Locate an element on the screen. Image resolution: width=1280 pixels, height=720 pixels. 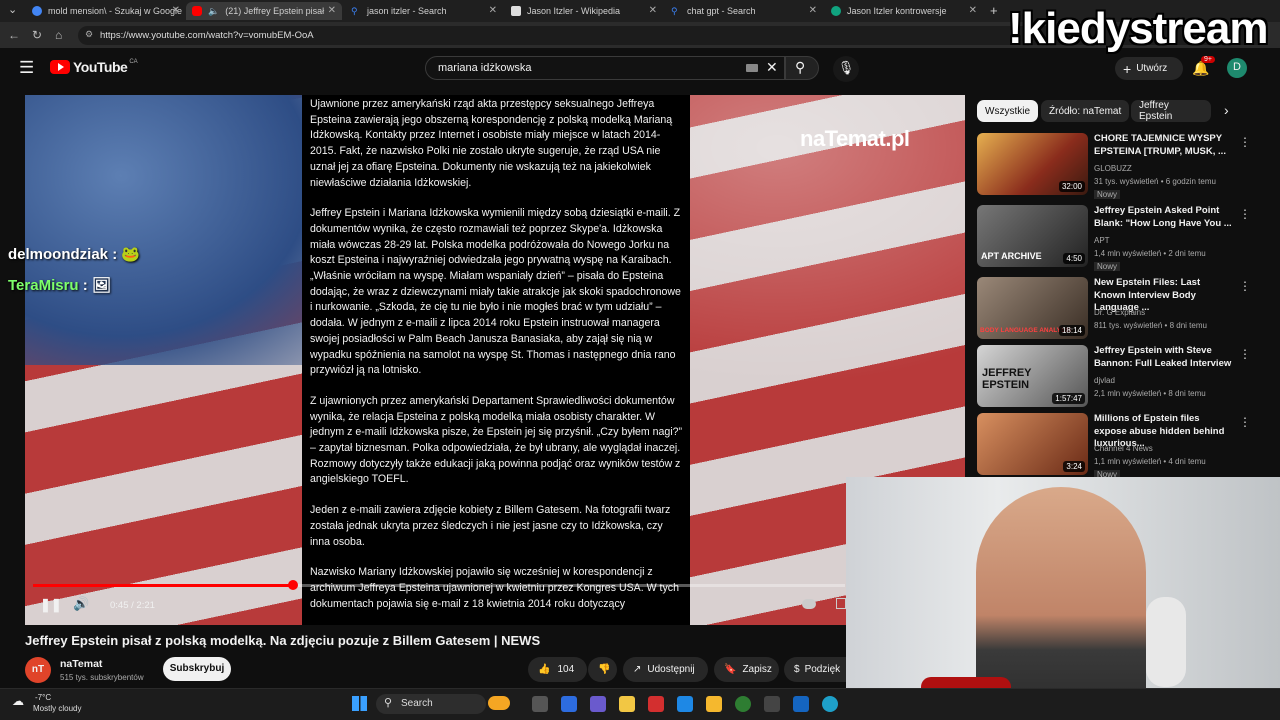
back-icon: ← is located at coordinates (14, 35).